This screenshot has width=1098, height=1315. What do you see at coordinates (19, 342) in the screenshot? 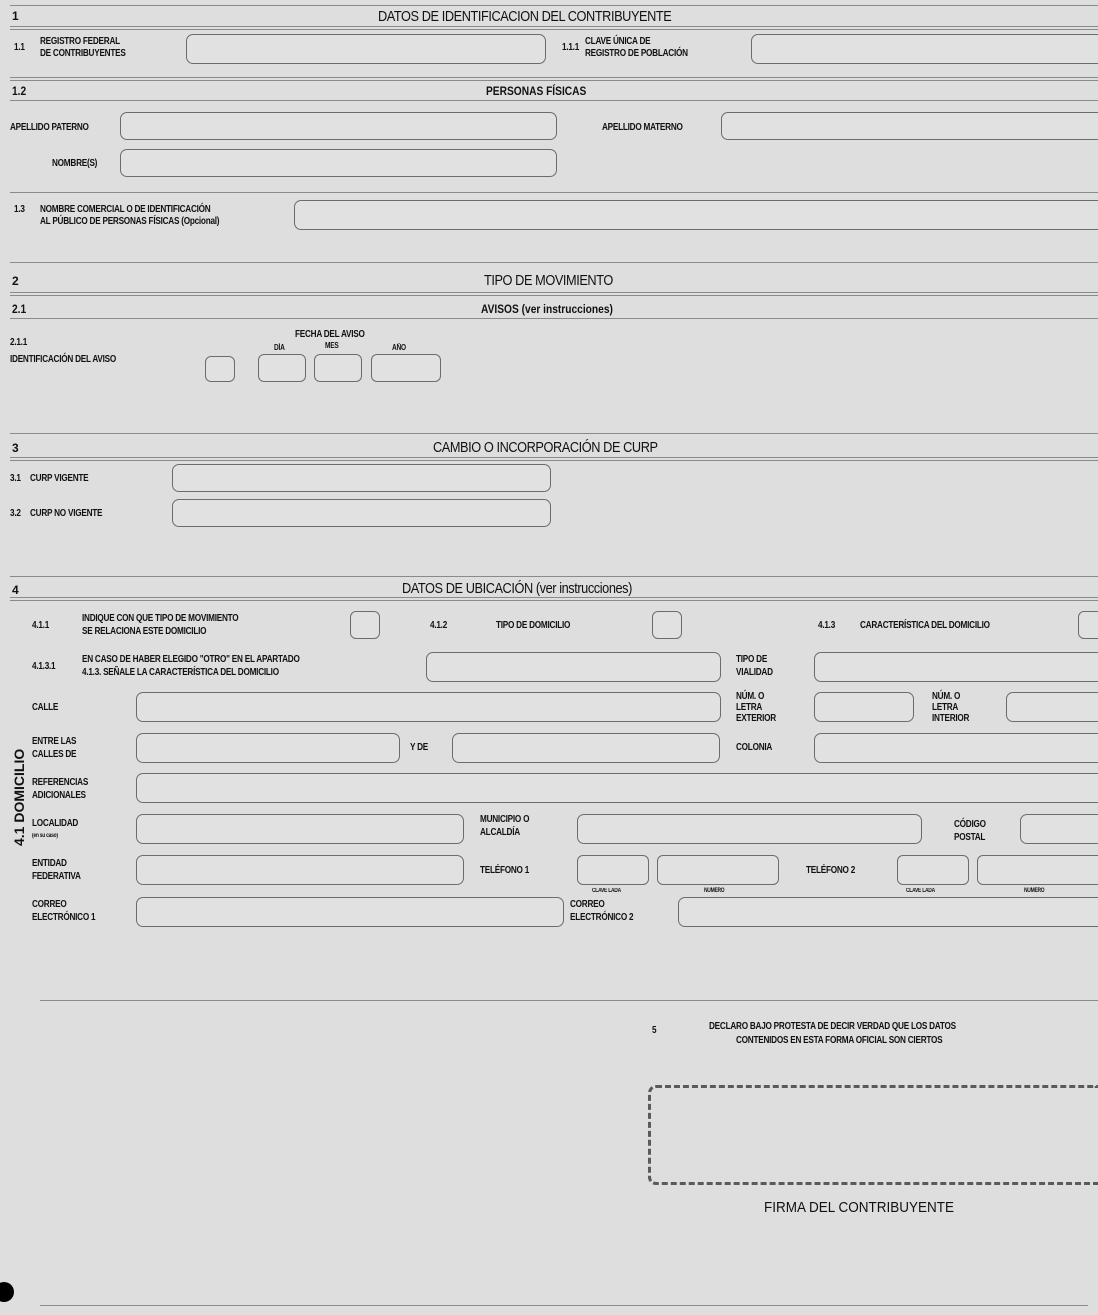
I see `field-number: 2.1.1` at bounding box center [19, 342].